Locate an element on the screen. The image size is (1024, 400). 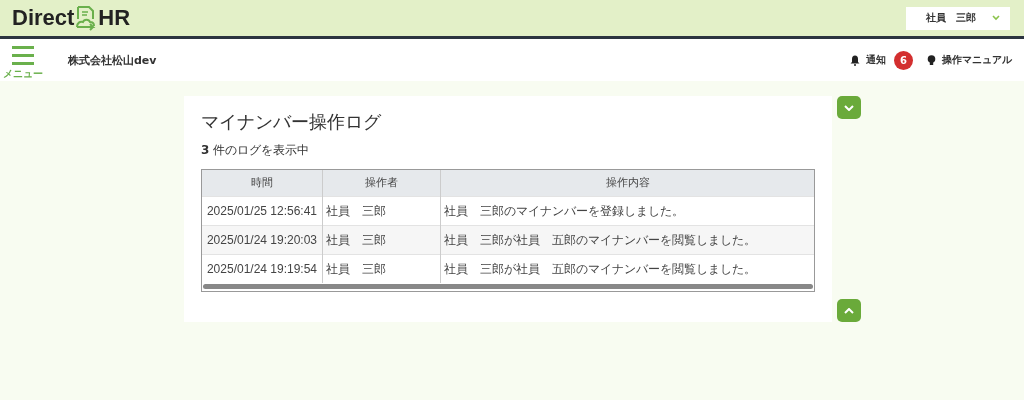
horizontal-scrollbar is located at coordinates (508, 286).